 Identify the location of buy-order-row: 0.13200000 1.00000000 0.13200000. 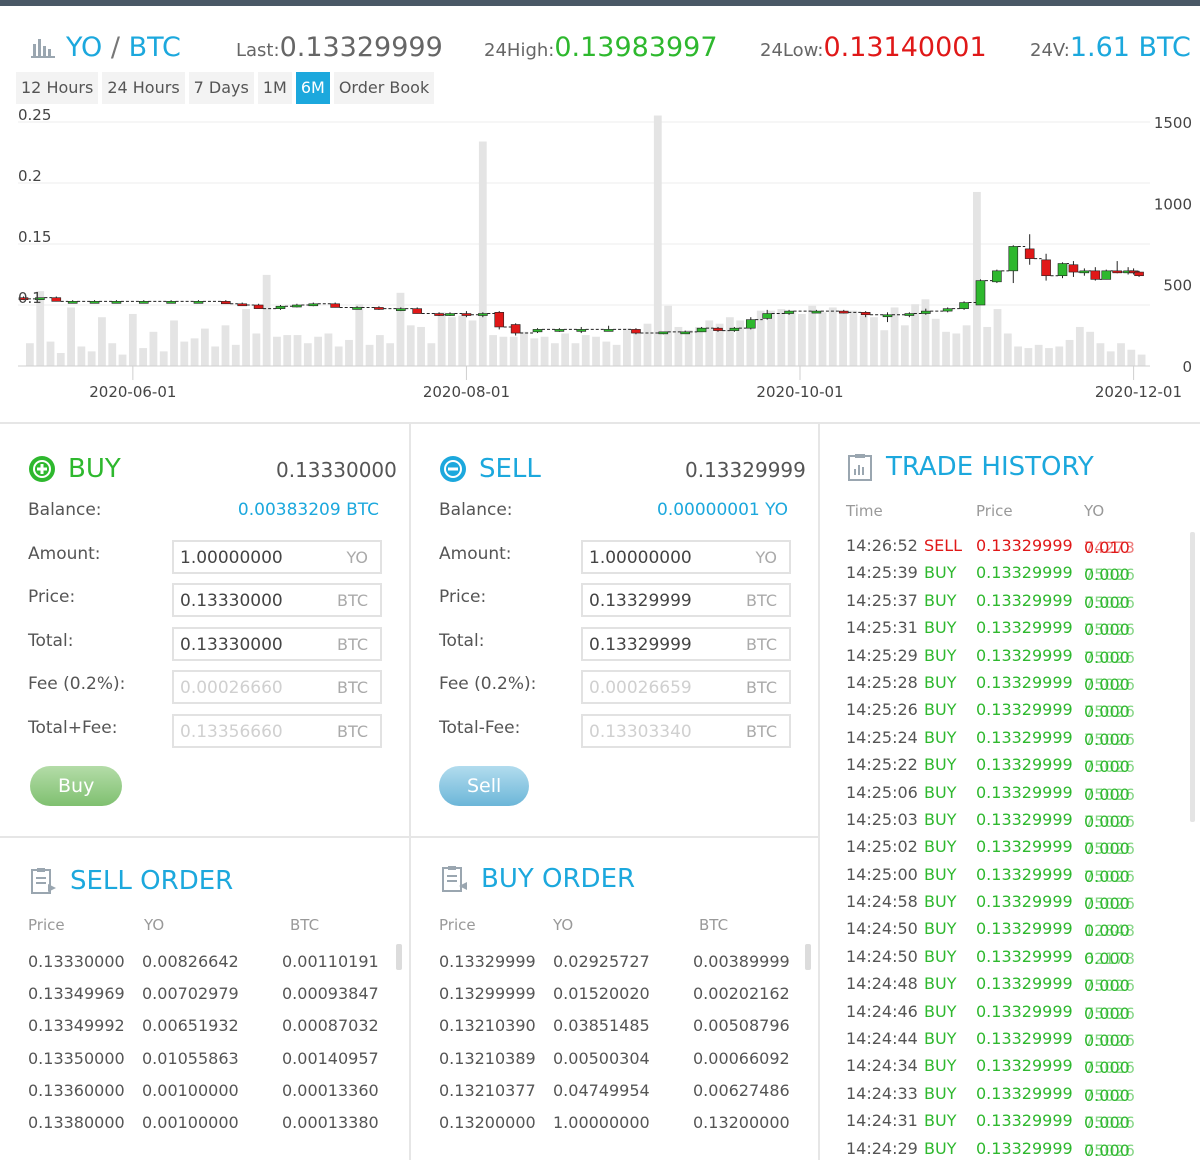
(619, 1125).